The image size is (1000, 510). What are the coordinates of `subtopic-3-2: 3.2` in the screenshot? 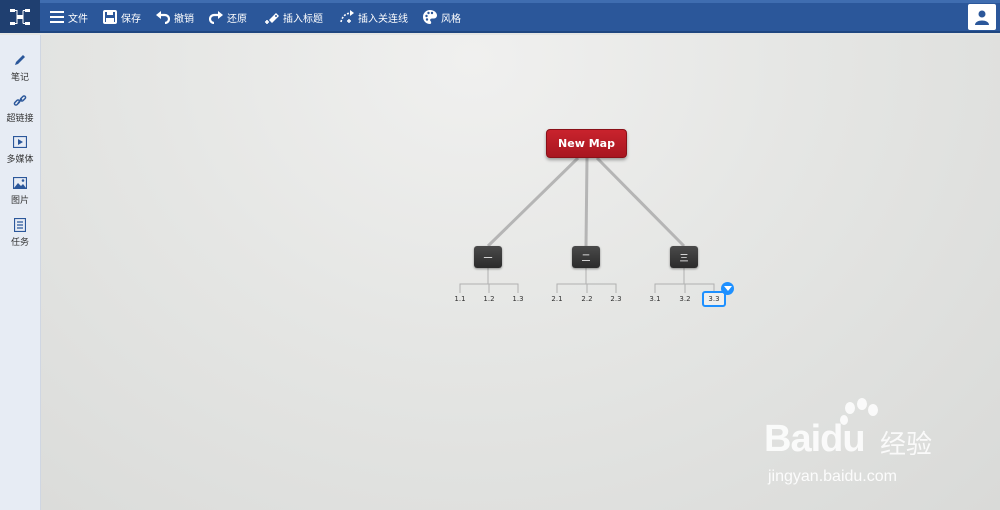 It's located at (685, 299).